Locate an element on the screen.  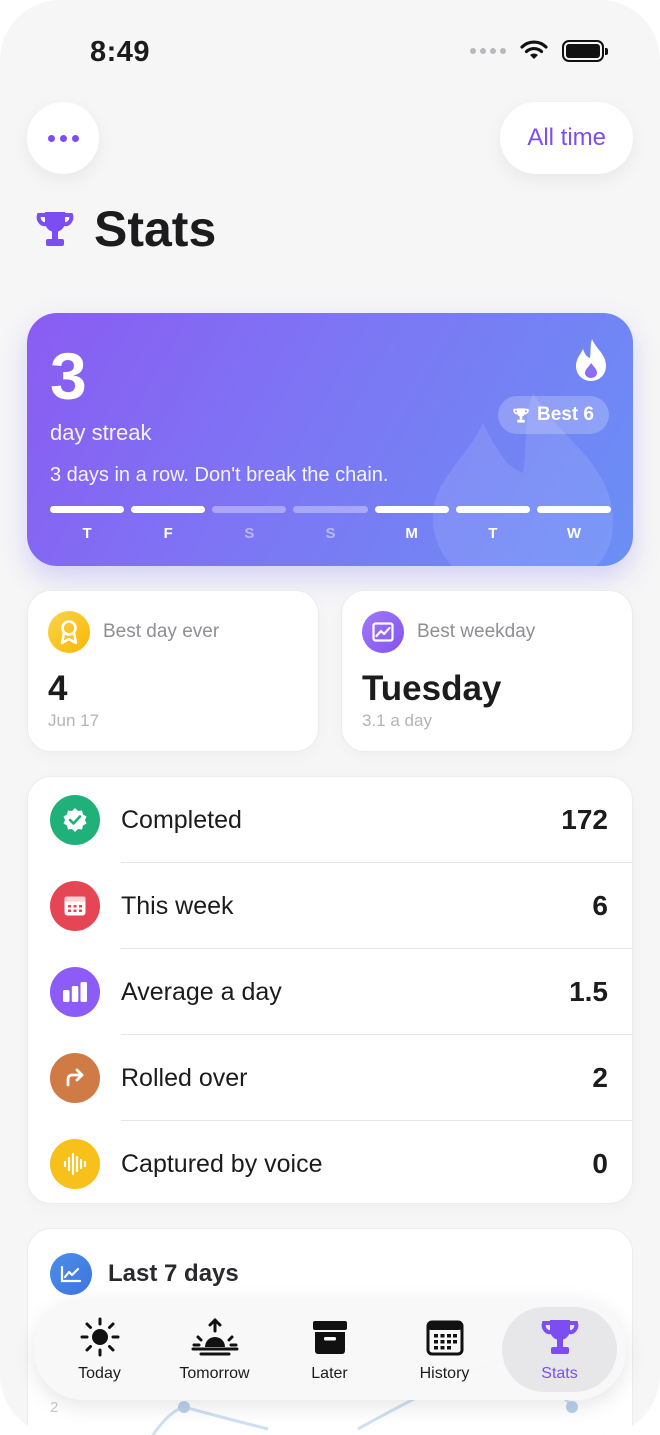
streak-day-label: W is located at coordinates (573, 533).